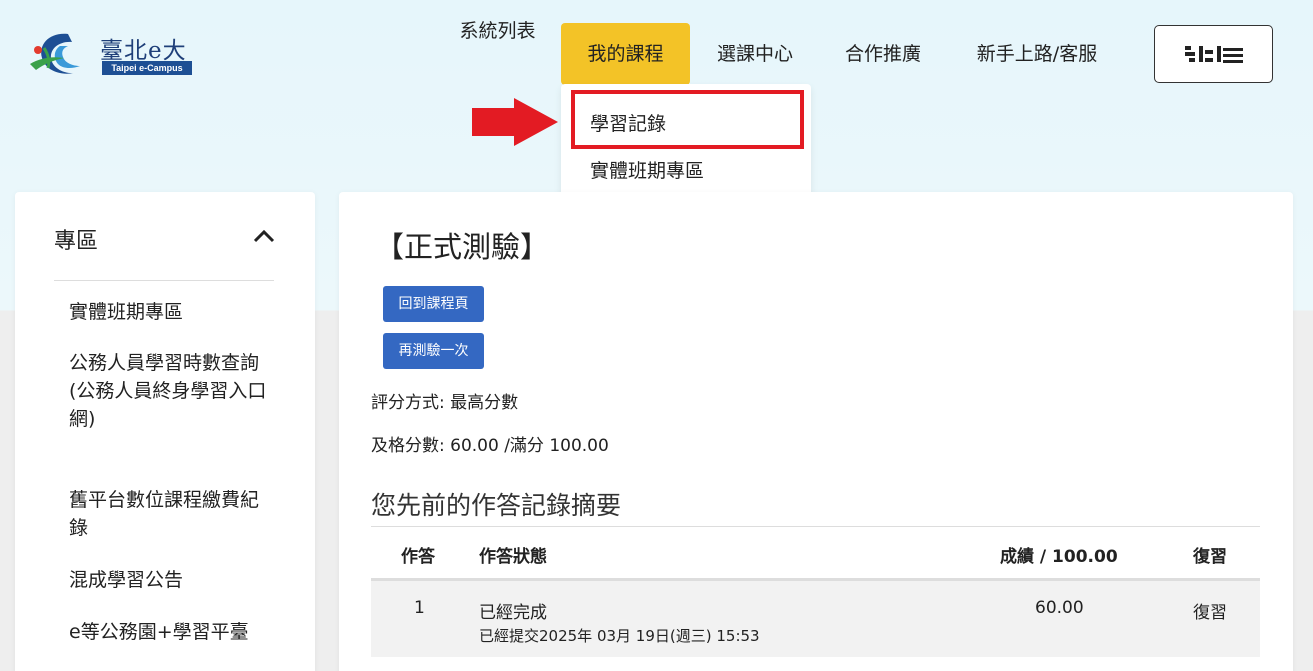  I want to click on attempts-summary-title: 您先前的作答記錄摘要, so click(496, 505).